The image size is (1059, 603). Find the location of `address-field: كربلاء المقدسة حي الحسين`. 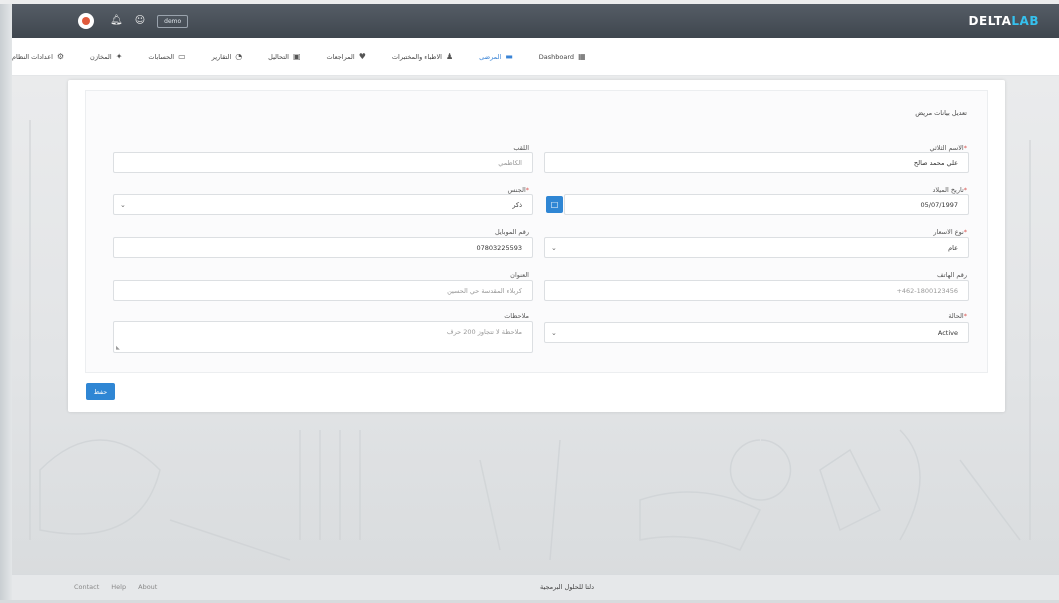

address-field: كربلاء المقدسة حي الحسين is located at coordinates (323, 290).